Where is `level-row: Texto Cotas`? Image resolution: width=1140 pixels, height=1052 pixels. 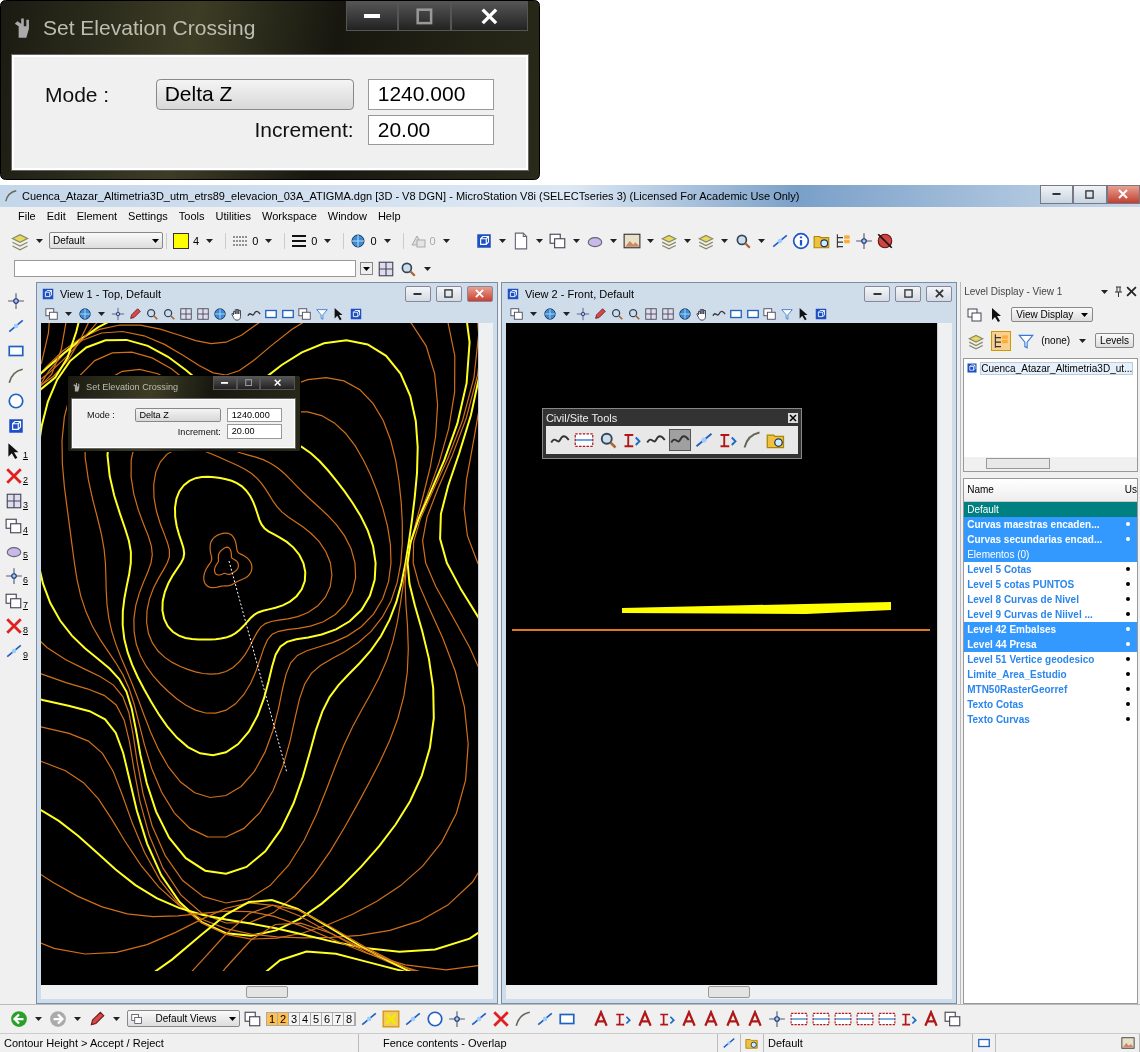
level-row: Texto Cotas is located at coordinates (1050, 704).